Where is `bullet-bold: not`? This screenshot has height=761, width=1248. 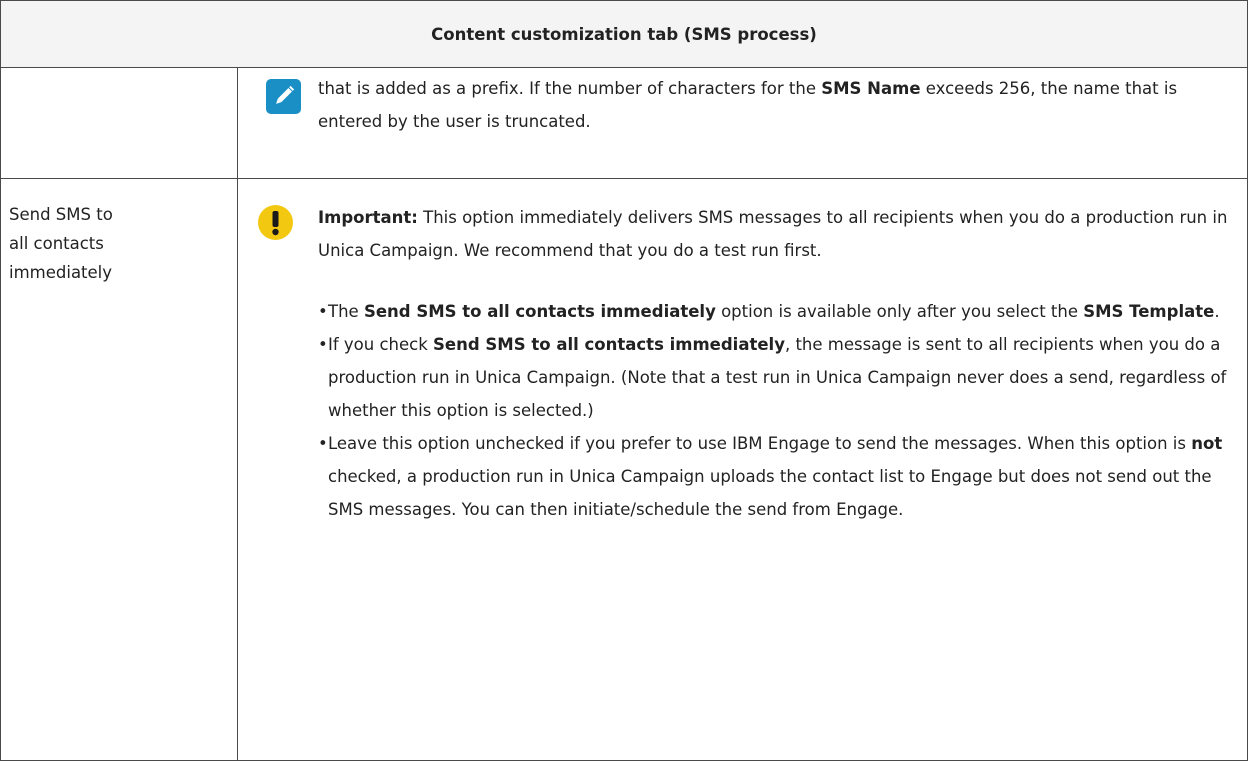 bullet-bold: not is located at coordinates (1207, 443).